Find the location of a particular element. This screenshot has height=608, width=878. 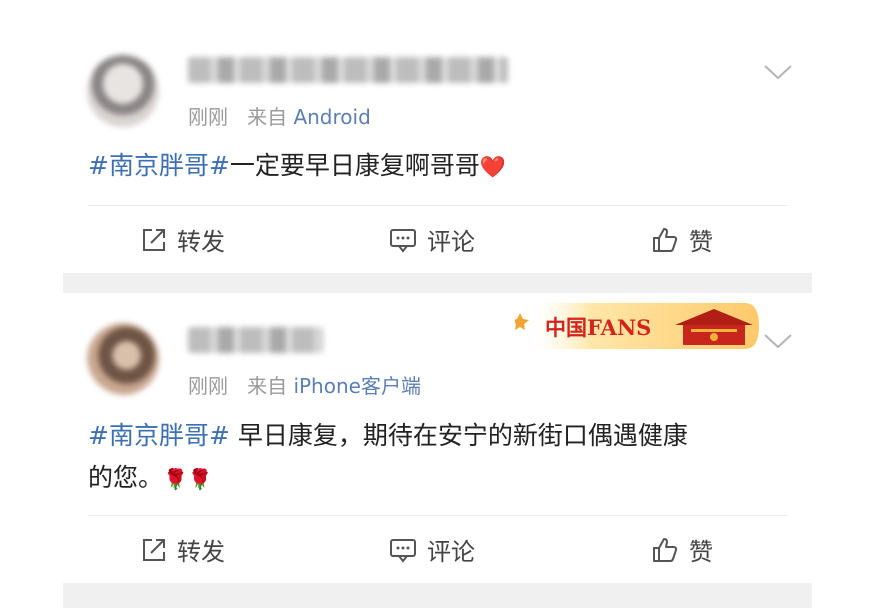

china-fans-badge: 中国FANS is located at coordinates (637, 326).